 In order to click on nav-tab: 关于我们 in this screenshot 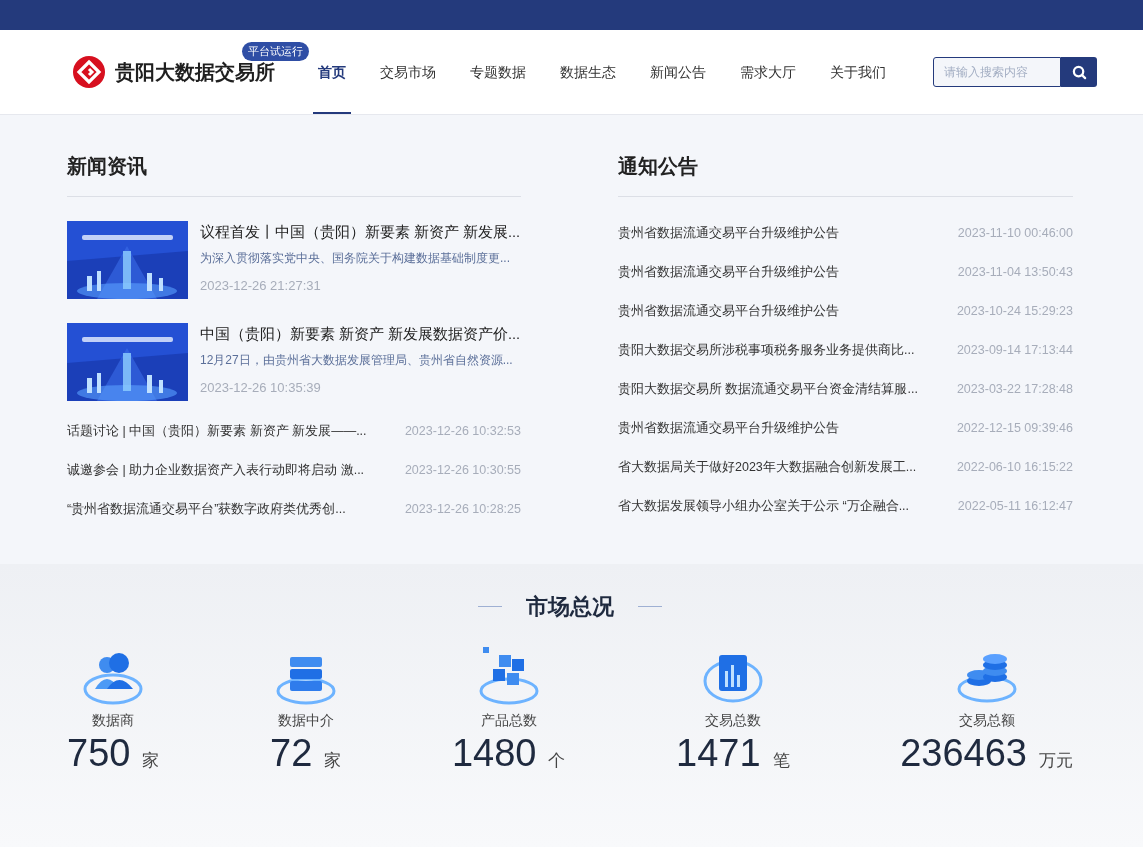, I will do `click(858, 72)`.